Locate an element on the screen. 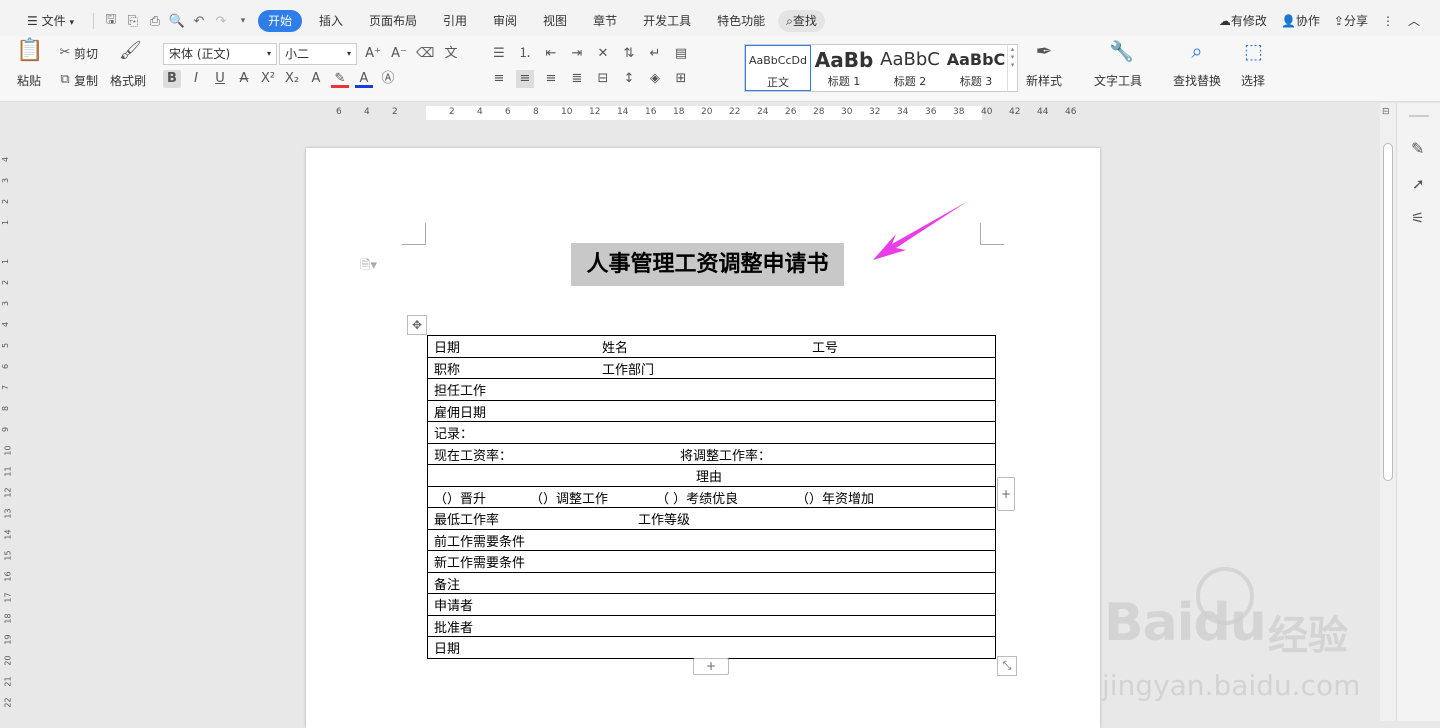 Image resolution: width=1440 pixels, height=728 pixels. table-cell: 申请者 is located at coordinates (711, 604).